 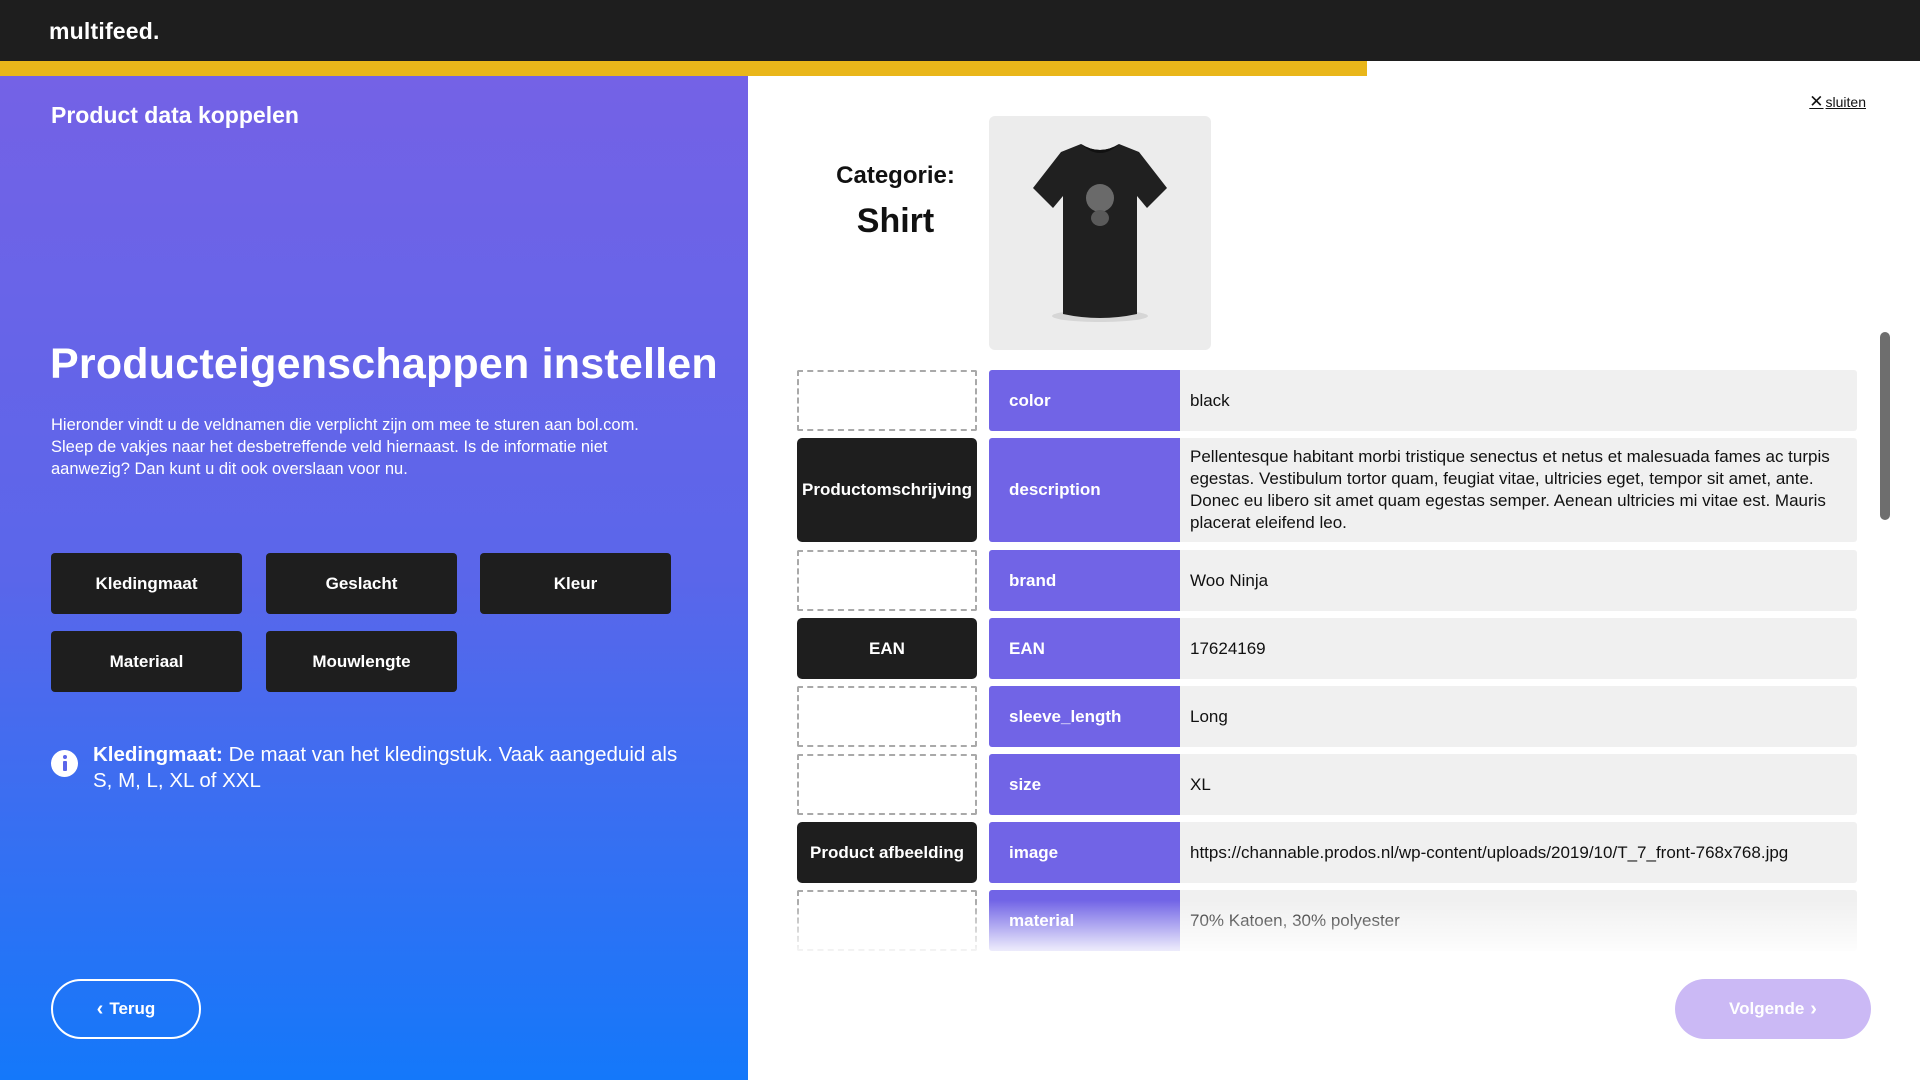 What do you see at coordinates (1816, 101) in the screenshot?
I see `close-icon: ✕` at bounding box center [1816, 101].